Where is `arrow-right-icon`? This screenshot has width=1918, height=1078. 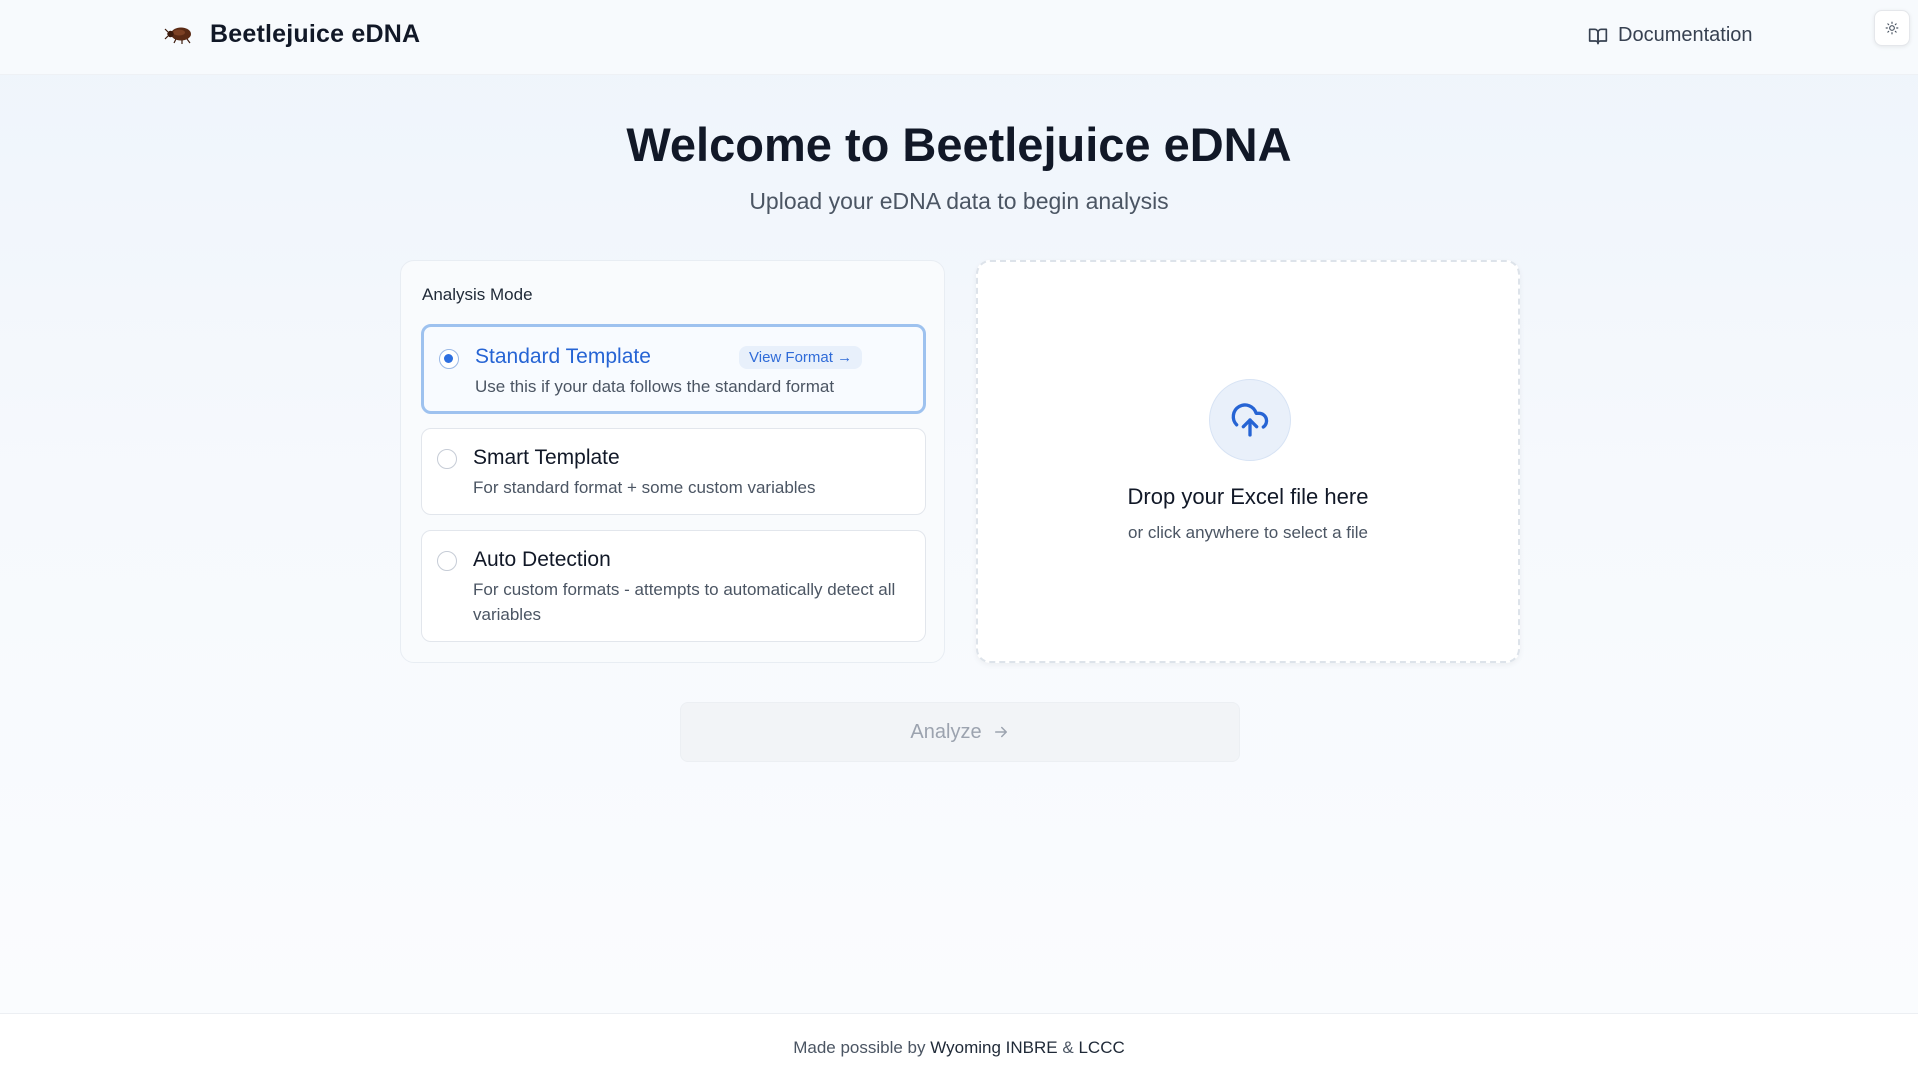
arrow-right-icon is located at coordinates (1000, 732).